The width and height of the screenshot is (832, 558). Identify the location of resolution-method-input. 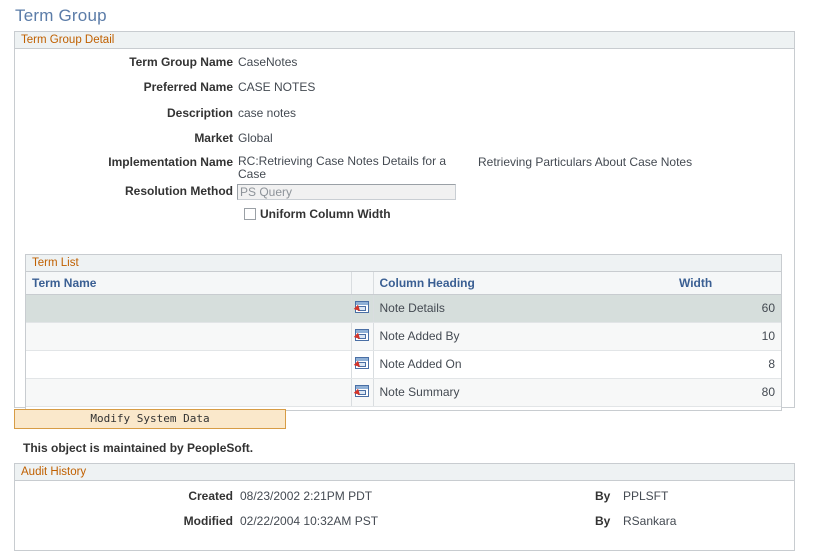
(346, 192).